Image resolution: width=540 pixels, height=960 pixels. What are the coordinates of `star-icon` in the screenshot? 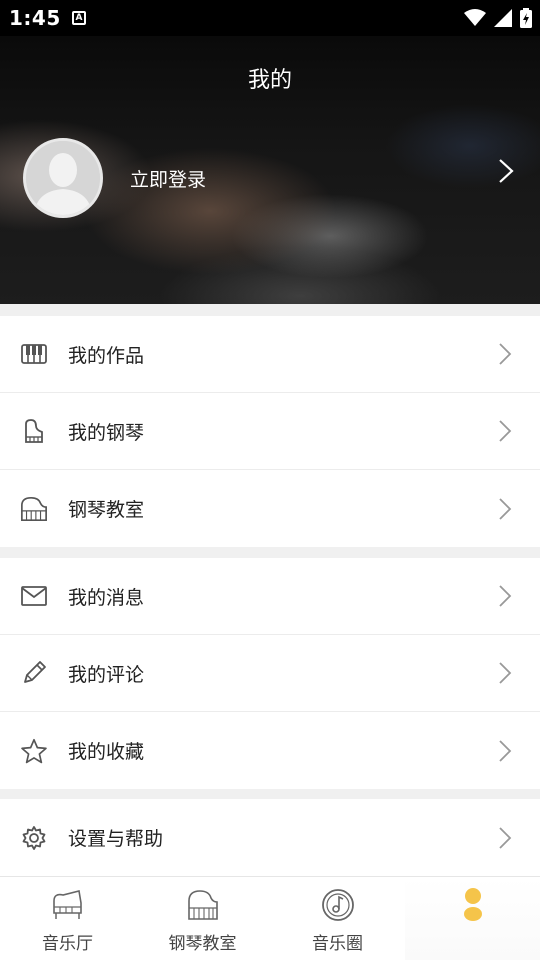 It's located at (34, 751).